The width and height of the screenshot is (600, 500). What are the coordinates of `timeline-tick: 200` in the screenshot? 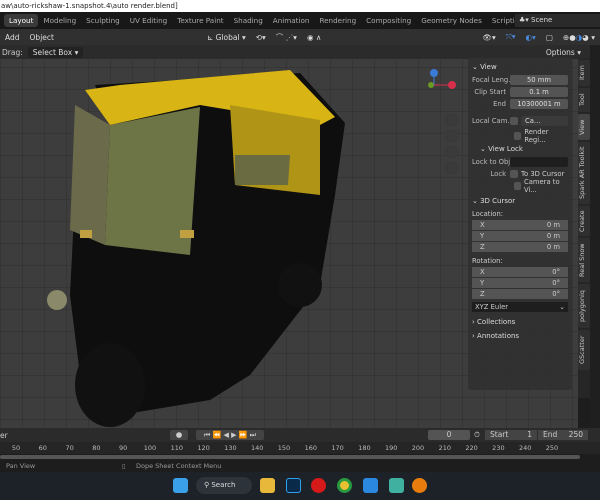 It's located at (418, 448).